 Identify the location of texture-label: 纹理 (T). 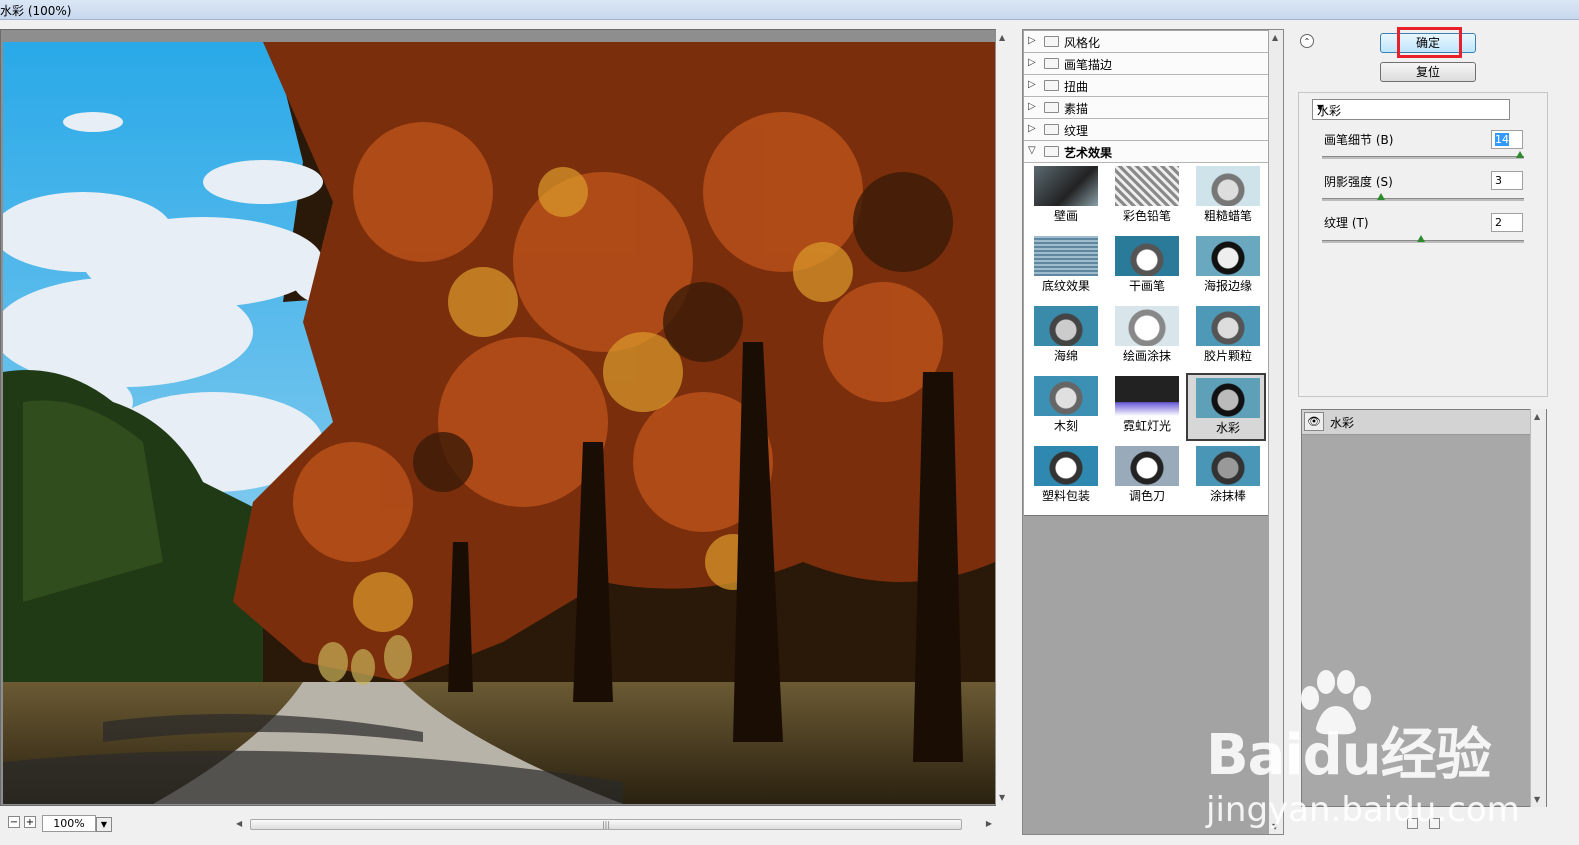
(1346, 223).